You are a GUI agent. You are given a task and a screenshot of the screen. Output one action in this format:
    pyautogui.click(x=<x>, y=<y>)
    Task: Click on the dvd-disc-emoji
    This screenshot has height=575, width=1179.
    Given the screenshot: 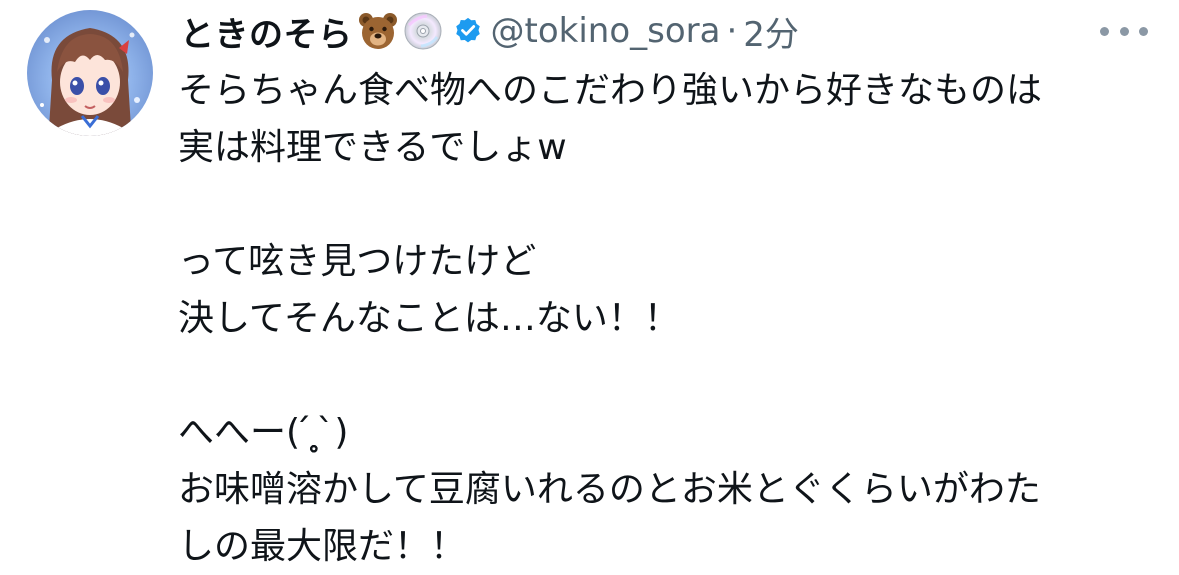 What is the action you would take?
    pyautogui.click(x=423, y=31)
    